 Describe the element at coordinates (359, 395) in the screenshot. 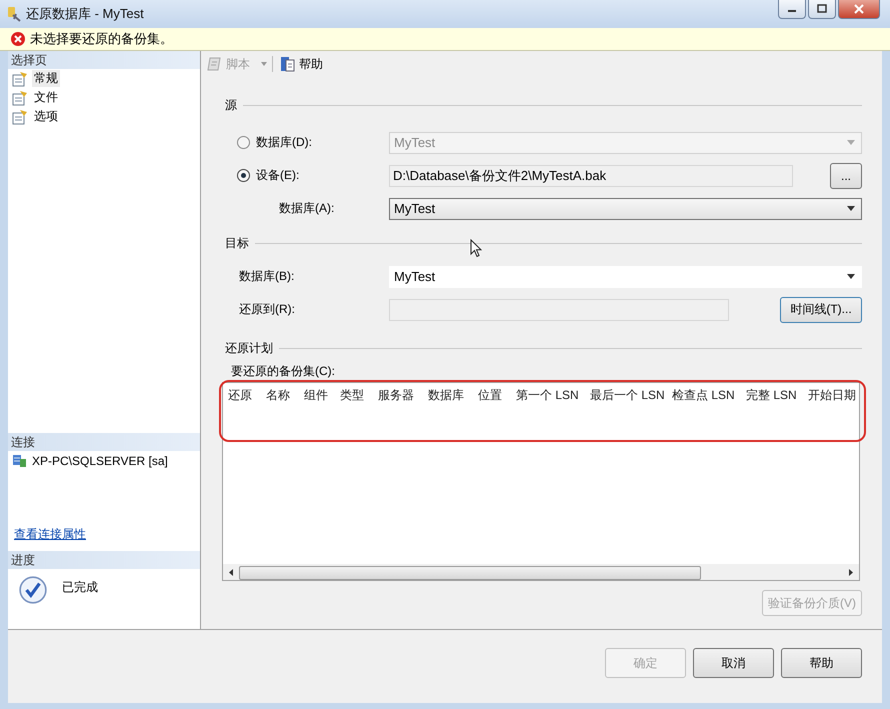

I see `column-header: 类型` at that location.